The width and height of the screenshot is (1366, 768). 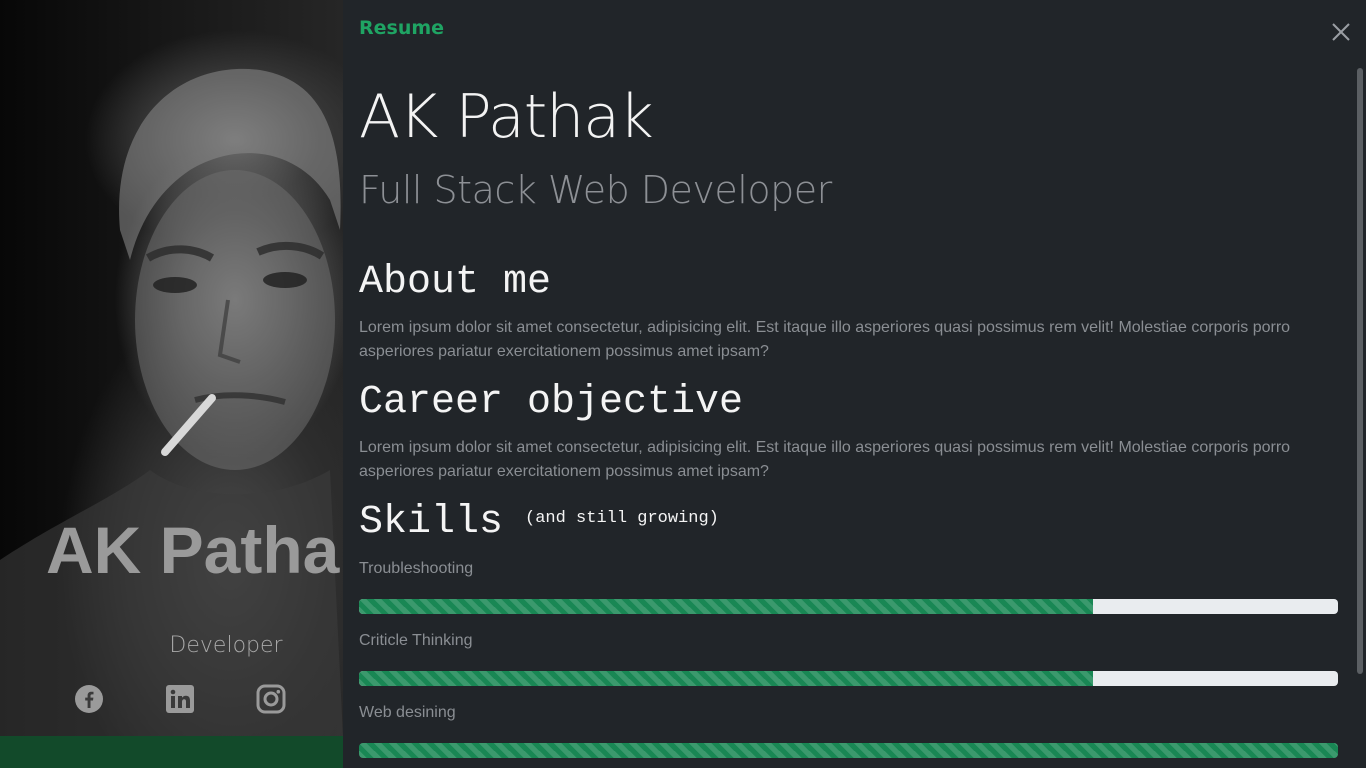 I want to click on skills-title: Skills, so click(x=431, y=522).